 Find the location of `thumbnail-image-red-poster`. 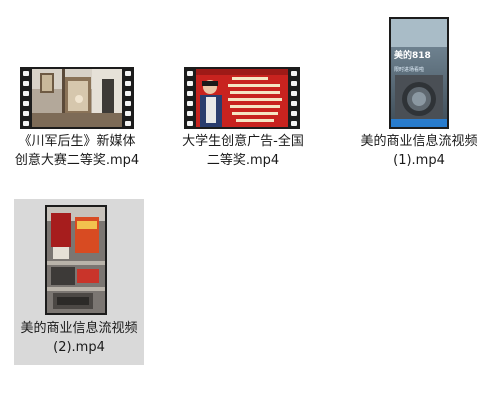

thumbnail-image-red-poster is located at coordinates (242, 98).